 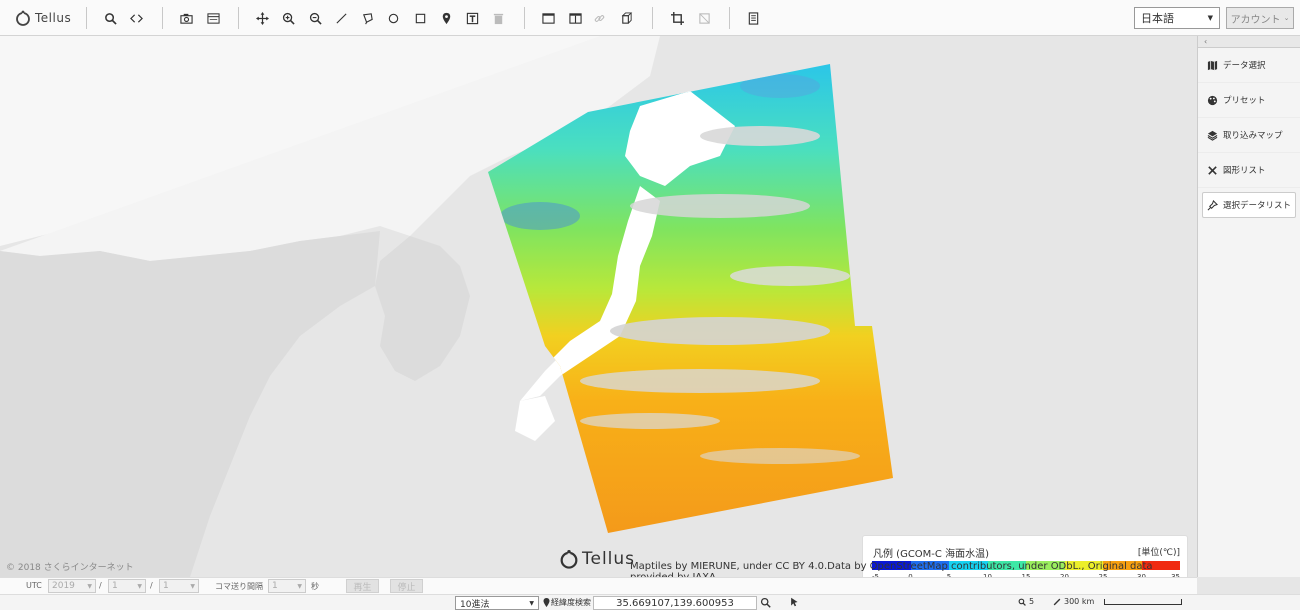 I want to click on window-icon, so click(x=213, y=18).